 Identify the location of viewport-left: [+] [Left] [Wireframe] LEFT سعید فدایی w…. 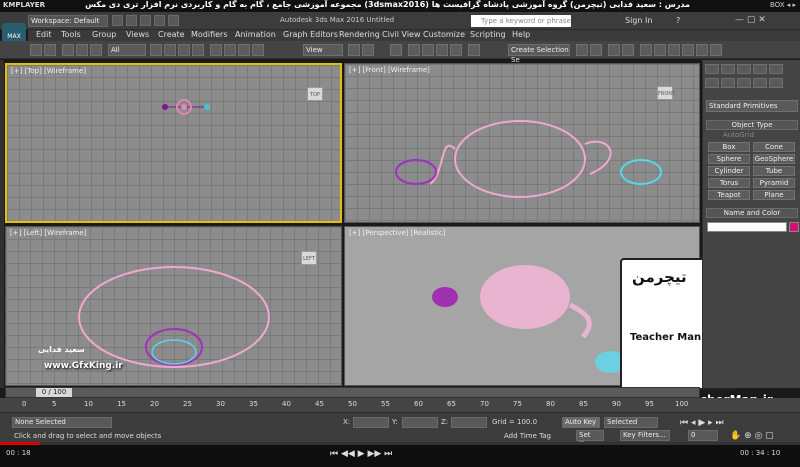
(173, 306).